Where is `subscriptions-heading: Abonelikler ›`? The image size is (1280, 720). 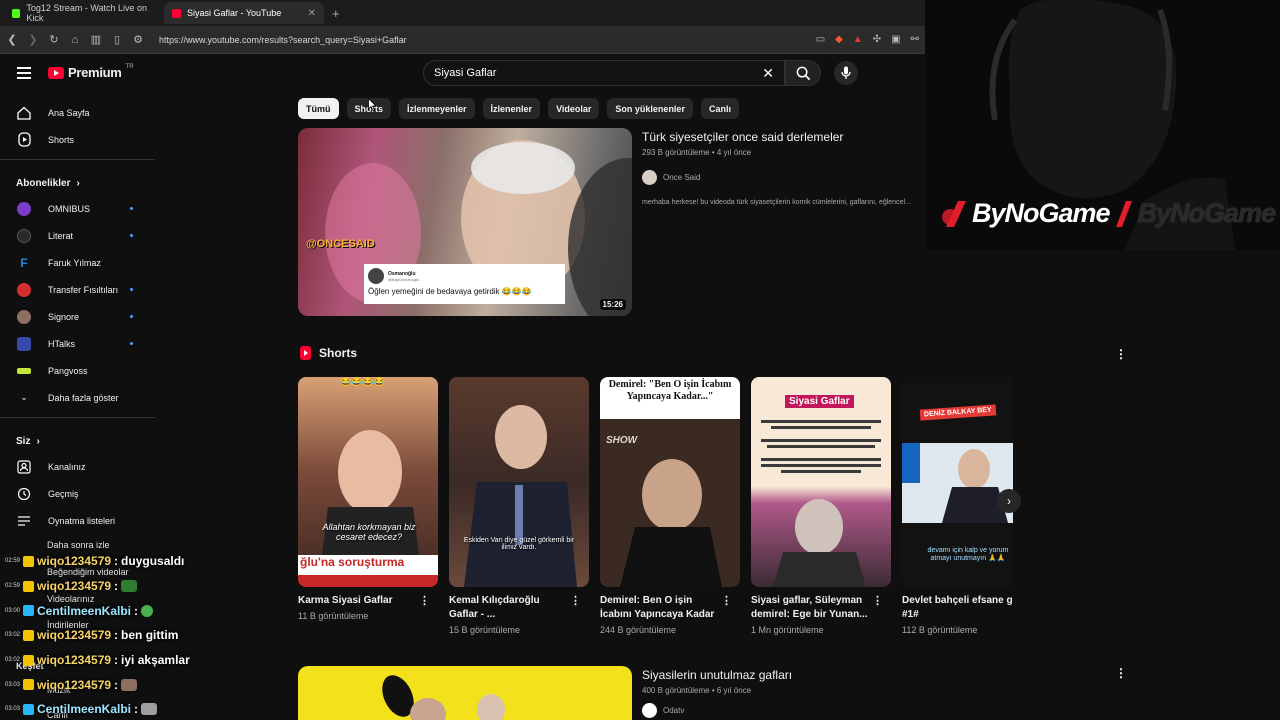 subscriptions-heading: Abonelikler › is located at coordinates (77, 179).